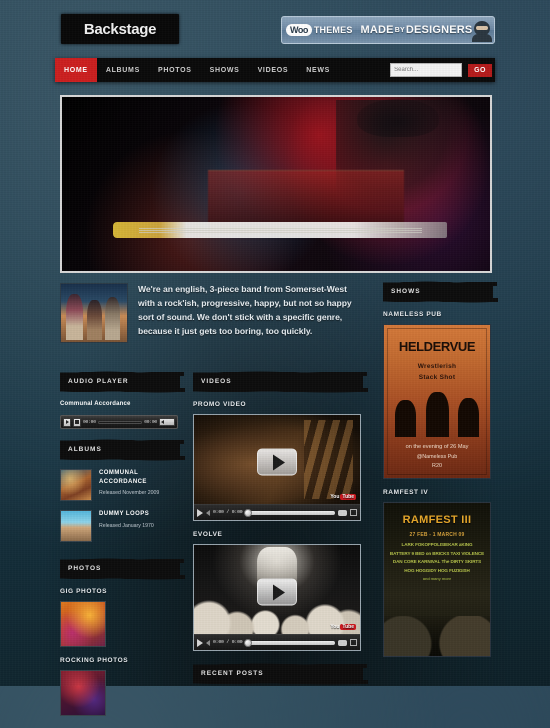  Describe the element at coordinates (120, 422) in the screenshot. I see `audio-progress-slider` at that location.